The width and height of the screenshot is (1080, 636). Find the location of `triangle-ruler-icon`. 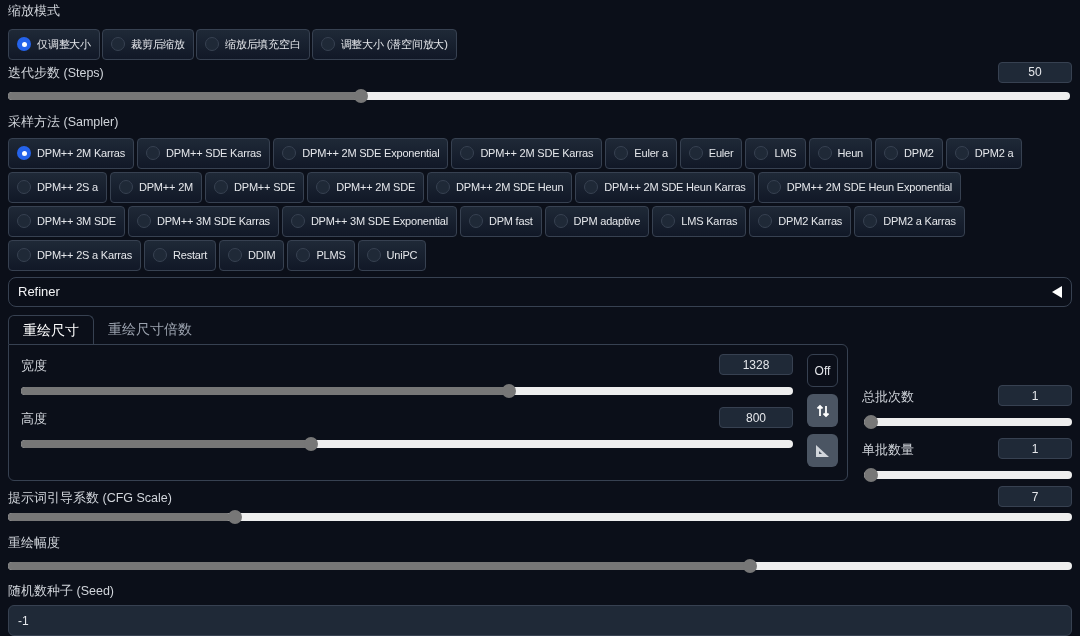

triangle-ruler-icon is located at coordinates (822, 450).